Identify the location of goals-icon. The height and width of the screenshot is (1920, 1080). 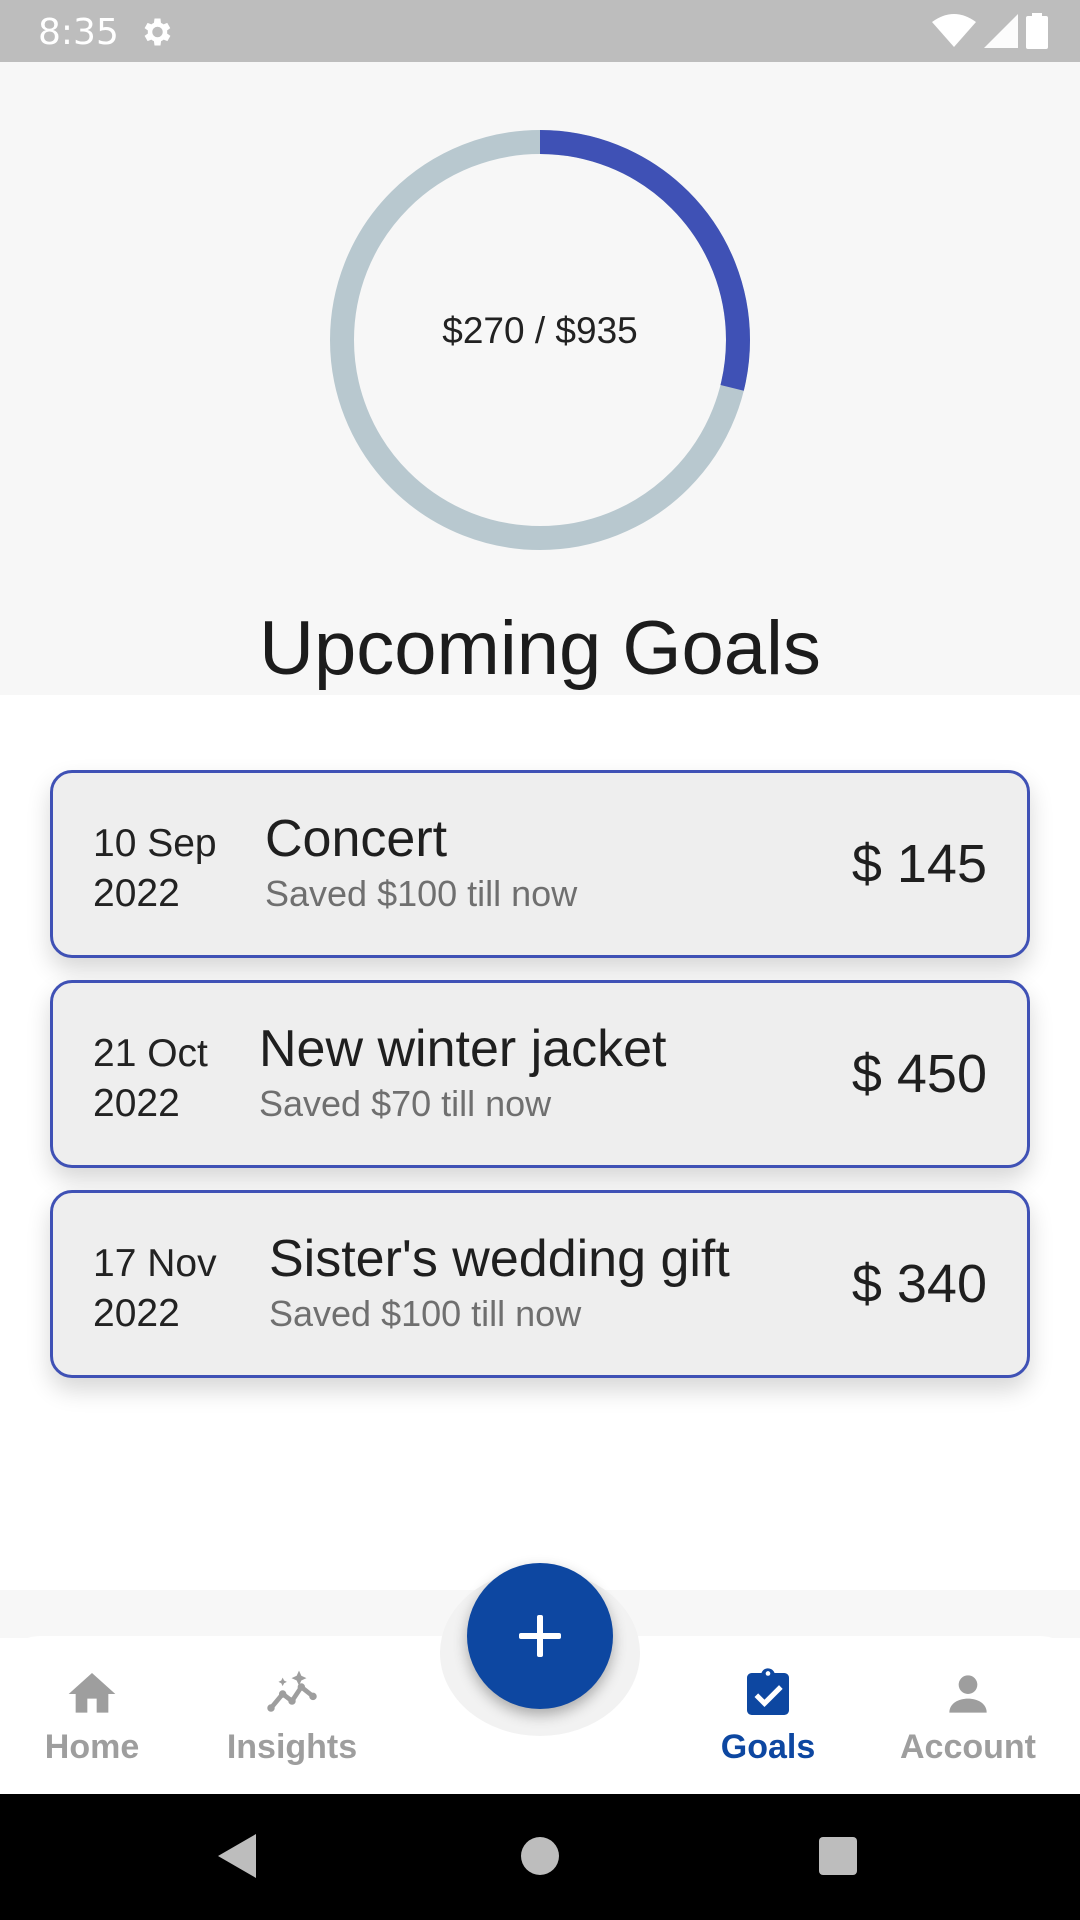
(768, 1691).